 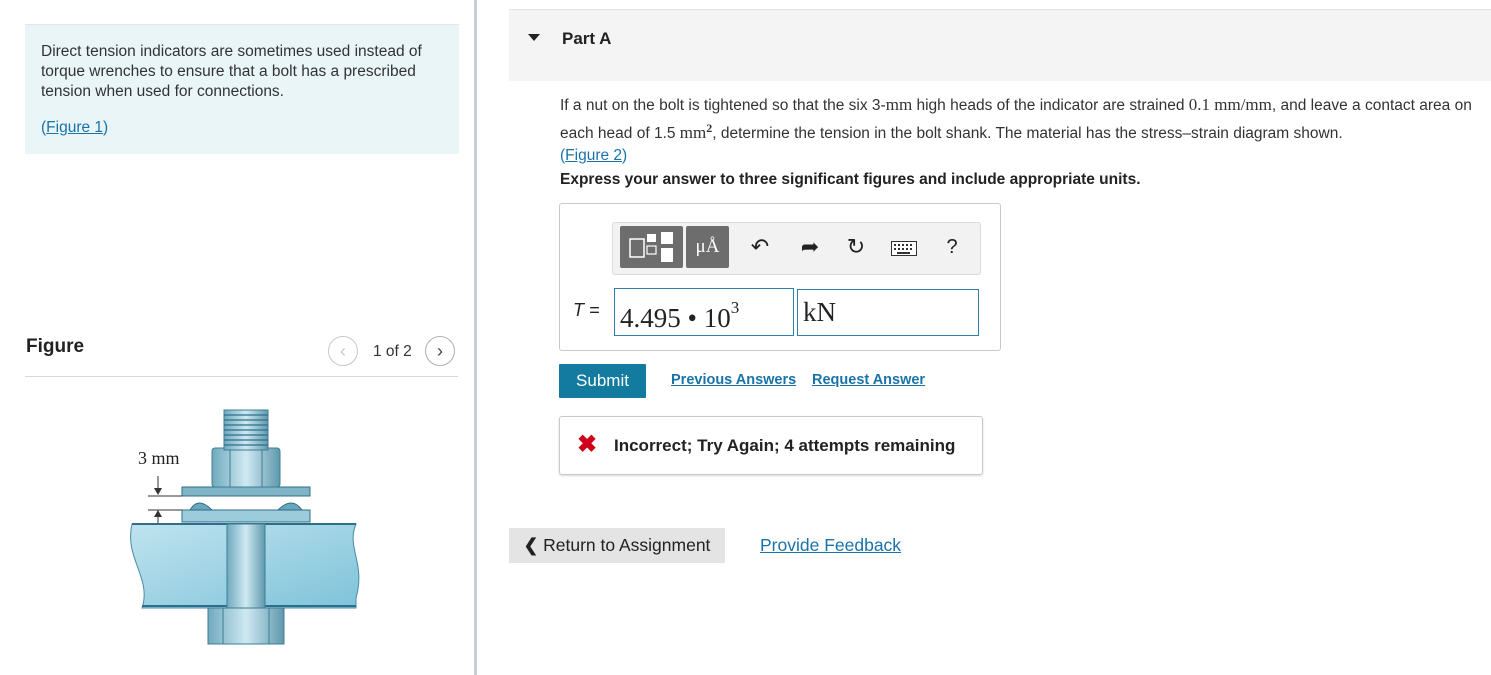 I want to click on figure-1-link: Figure 1, so click(x=74, y=127).